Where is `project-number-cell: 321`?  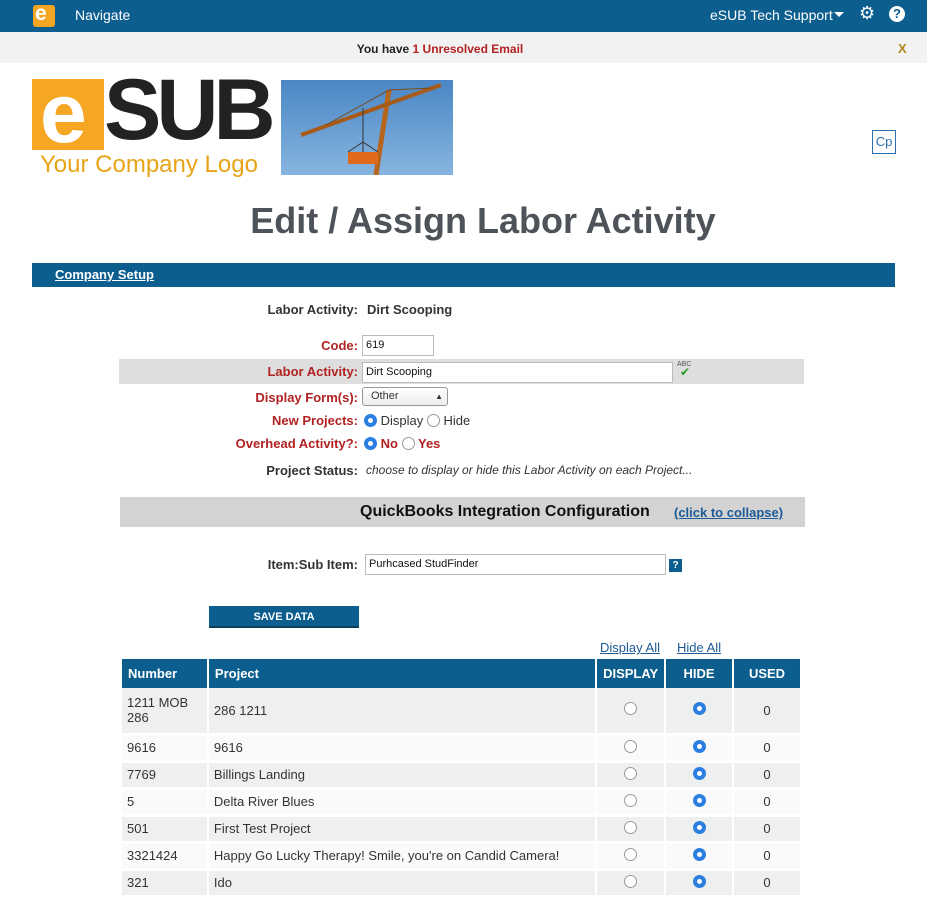 project-number-cell: 321 is located at coordinates (165, 883).